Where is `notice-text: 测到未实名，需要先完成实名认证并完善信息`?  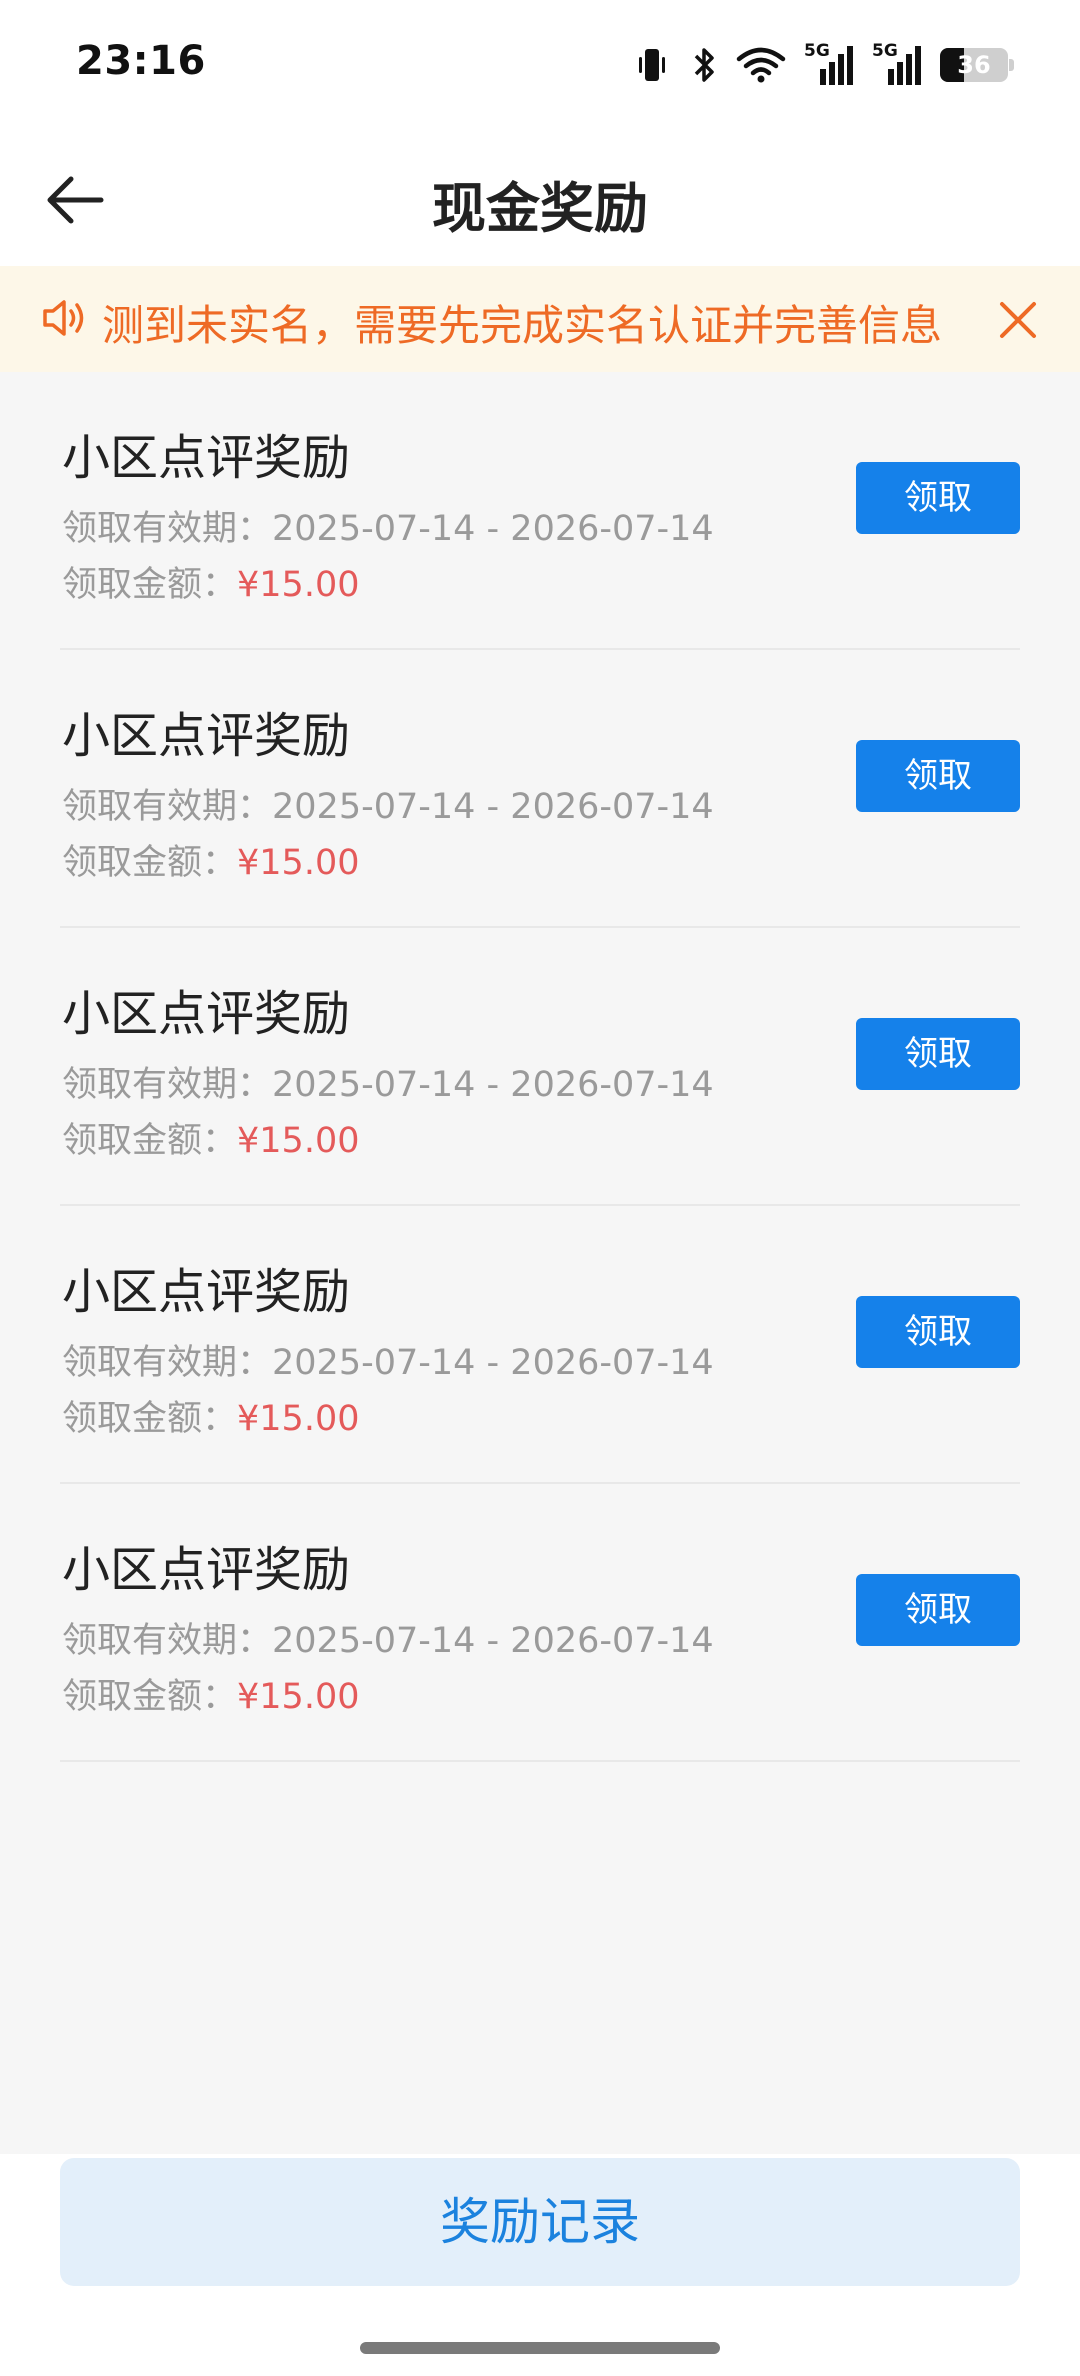
notice-text: 测到未实名，需要先完成实名认证并完善信息 is located at coordinates (522, 325).